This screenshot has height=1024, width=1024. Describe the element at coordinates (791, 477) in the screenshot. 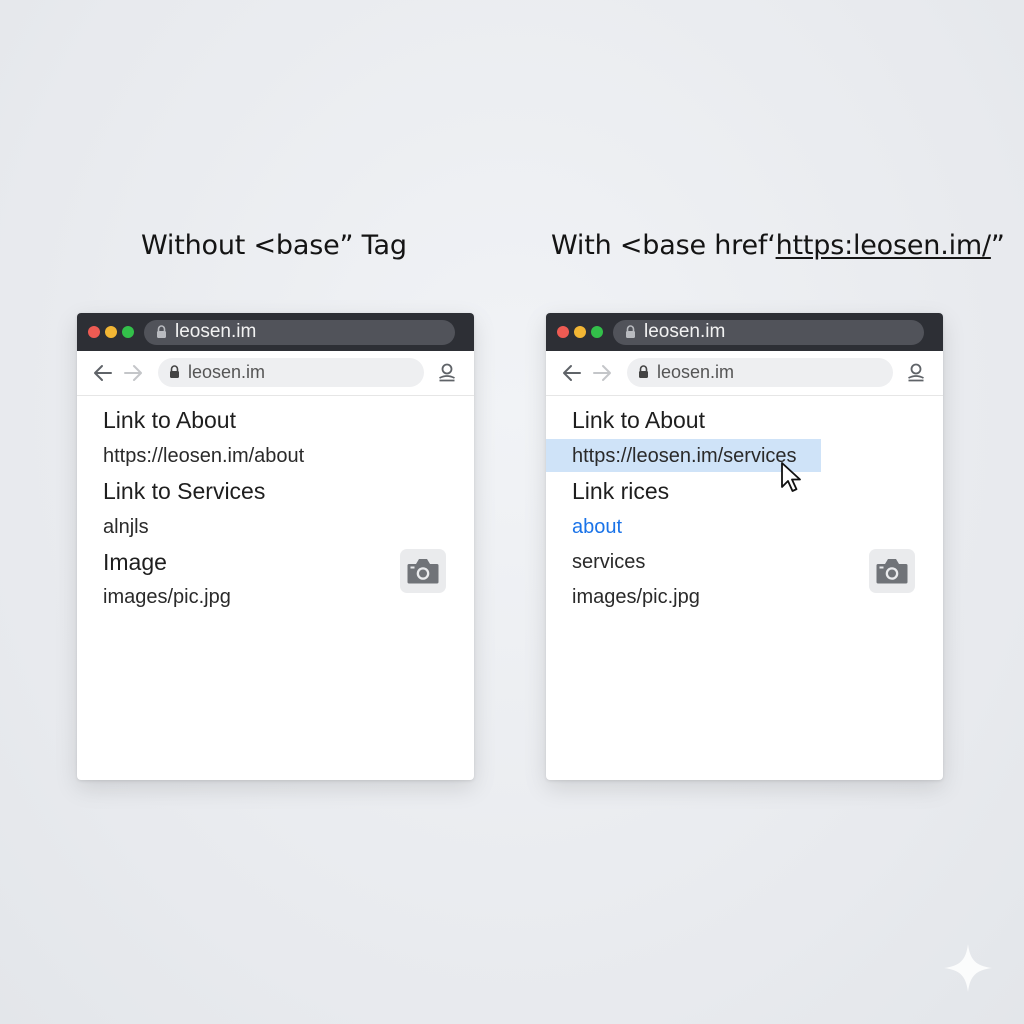

I see `mouse-cursor-icon` at that location.